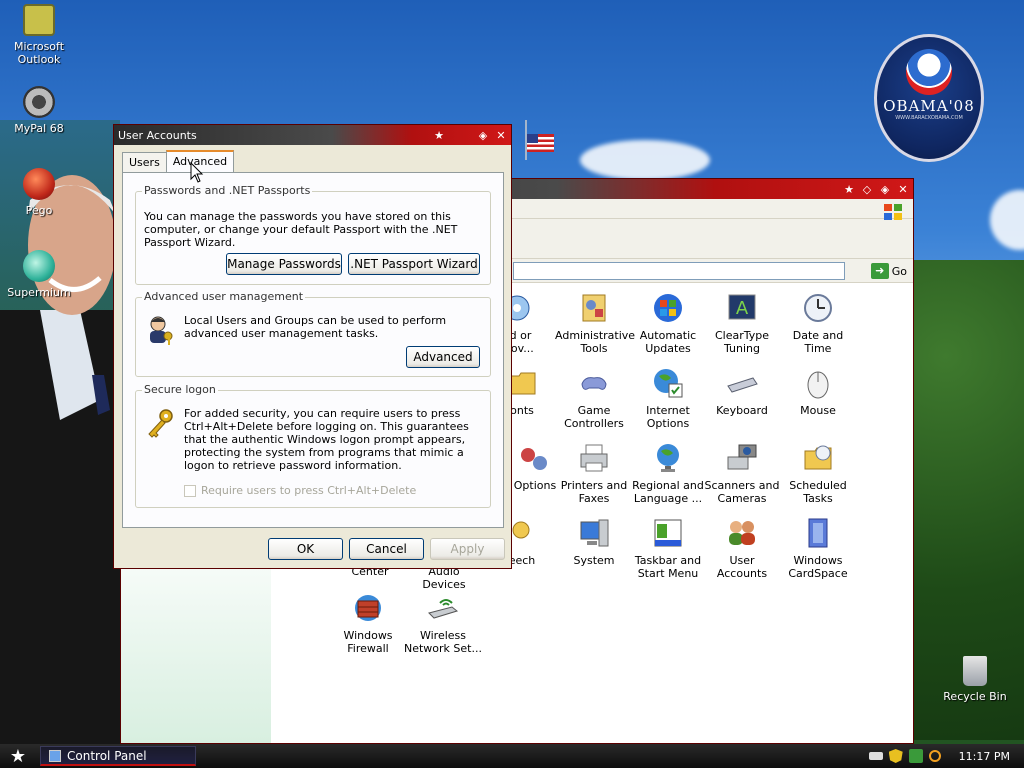 The width and height of the screenshot is (1024, 768). Describe the element at coordinates (18, 756) in the screenshot. I see `start-button: ★` at that location.